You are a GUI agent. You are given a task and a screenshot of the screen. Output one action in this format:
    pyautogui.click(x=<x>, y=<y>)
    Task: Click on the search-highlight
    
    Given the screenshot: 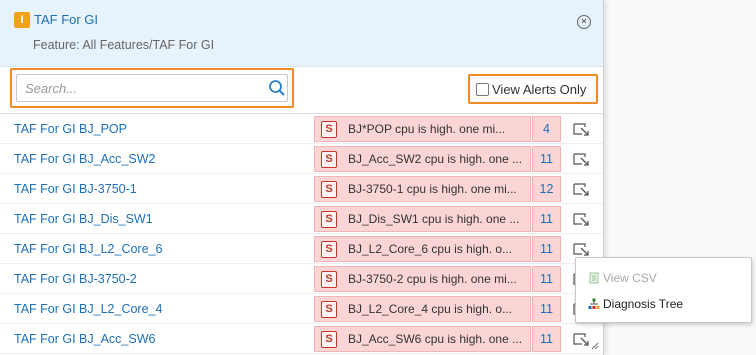 What is the action you would take?
    pyautogui.click(x=152, y=88)
    